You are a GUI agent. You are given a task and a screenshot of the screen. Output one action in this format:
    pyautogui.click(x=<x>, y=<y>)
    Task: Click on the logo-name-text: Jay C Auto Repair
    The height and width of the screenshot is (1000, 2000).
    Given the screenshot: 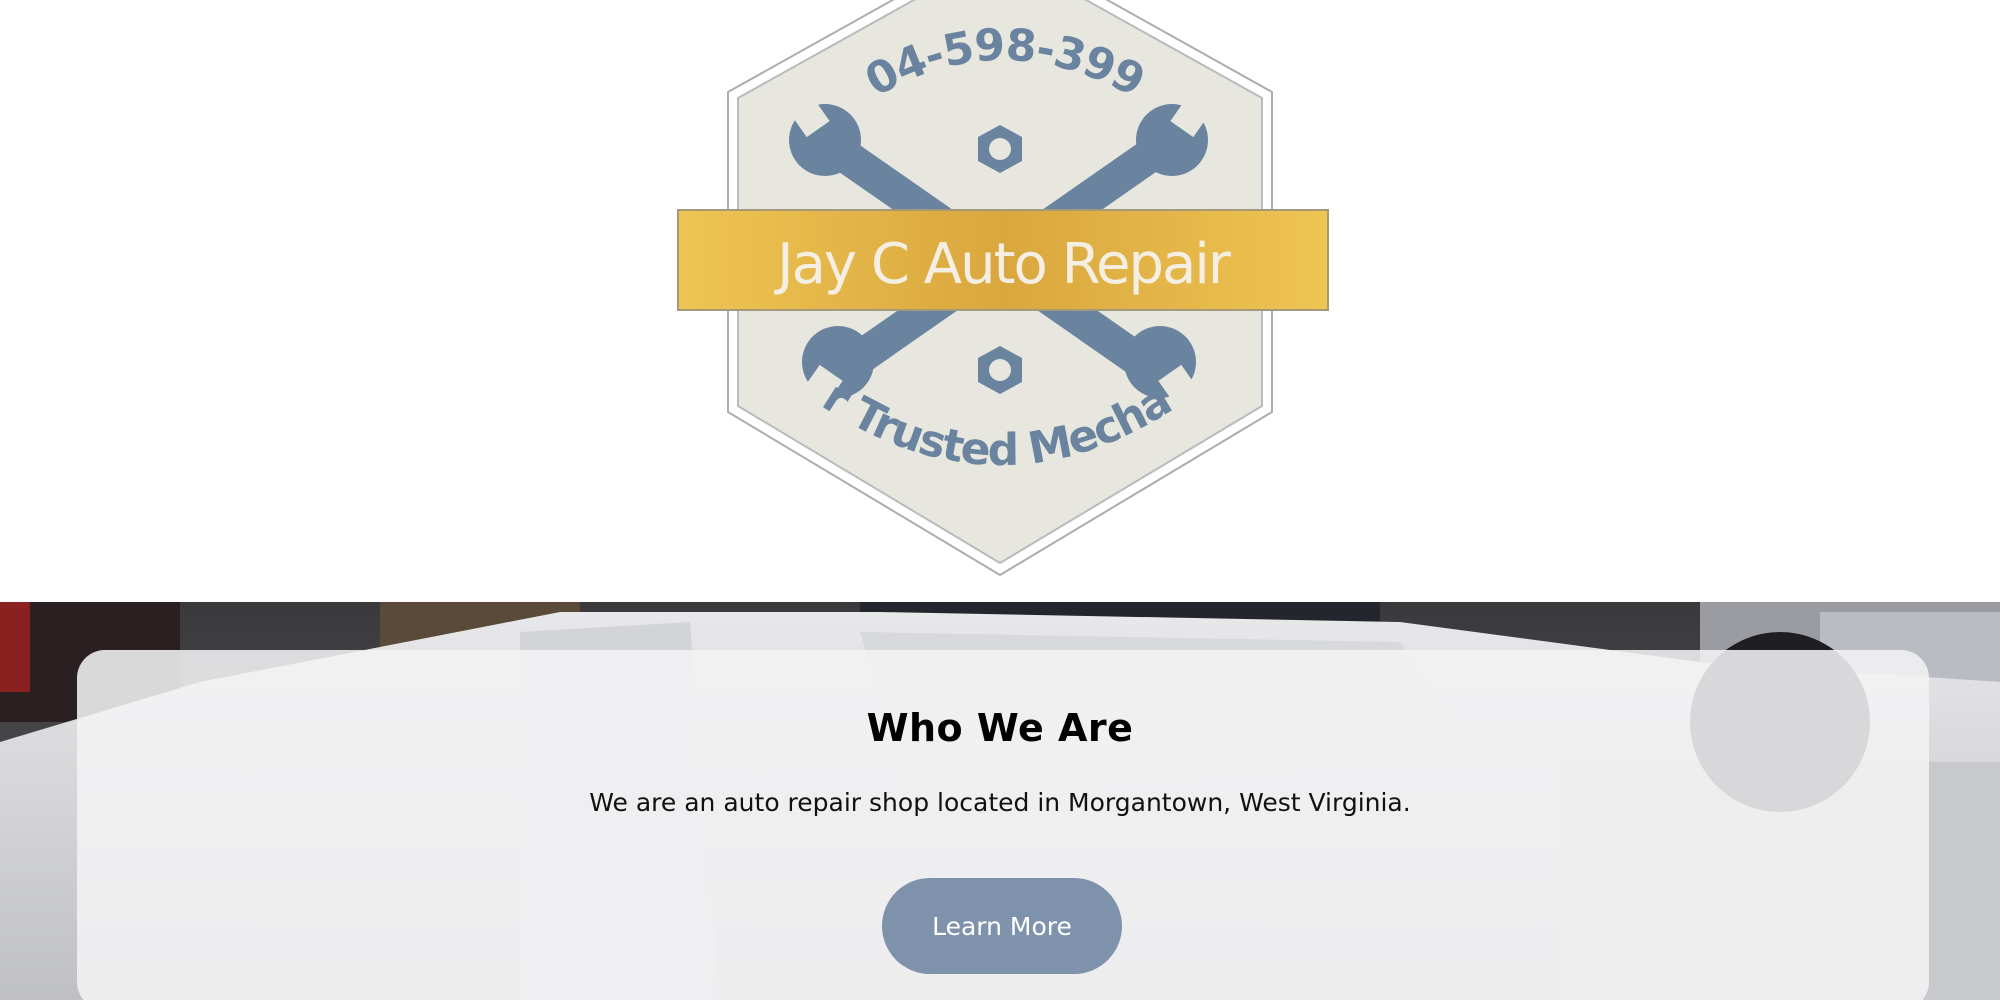 What is the action you would take?
    pyautogui.click(x=1003, y=264)
    